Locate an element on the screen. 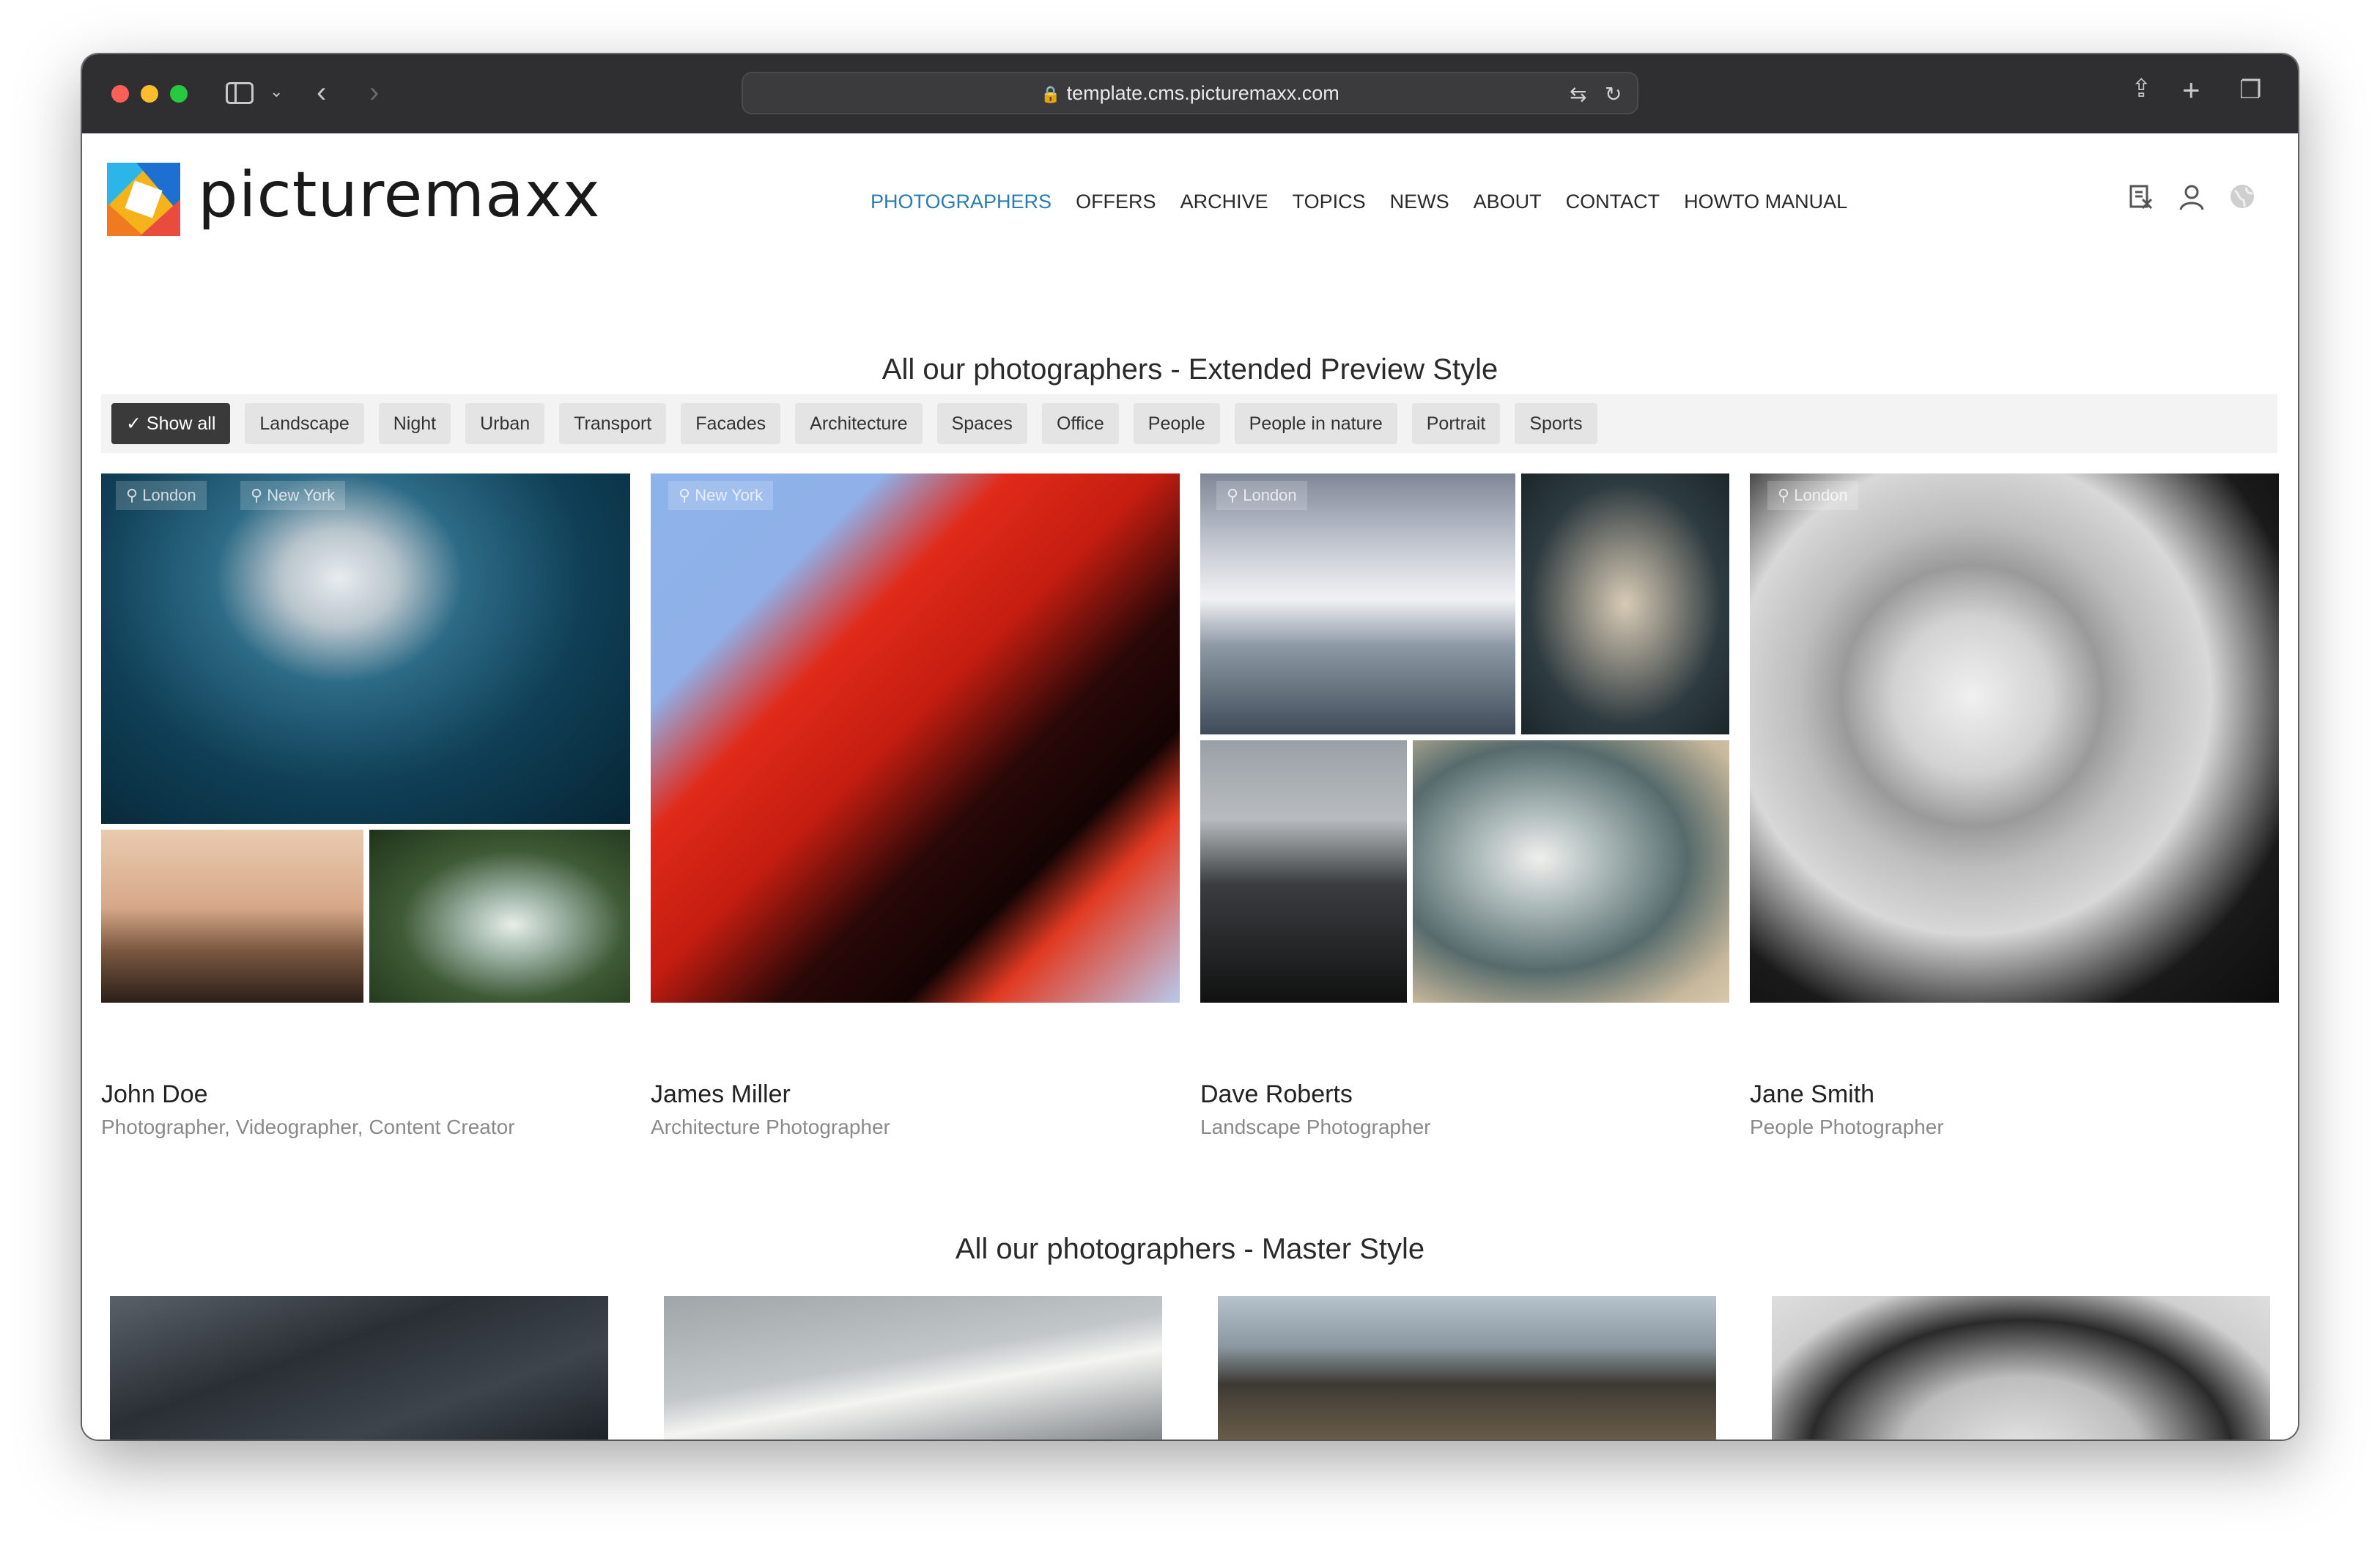  photographer-role: Landscape Photographer is located at coordinates (1315, 1127).